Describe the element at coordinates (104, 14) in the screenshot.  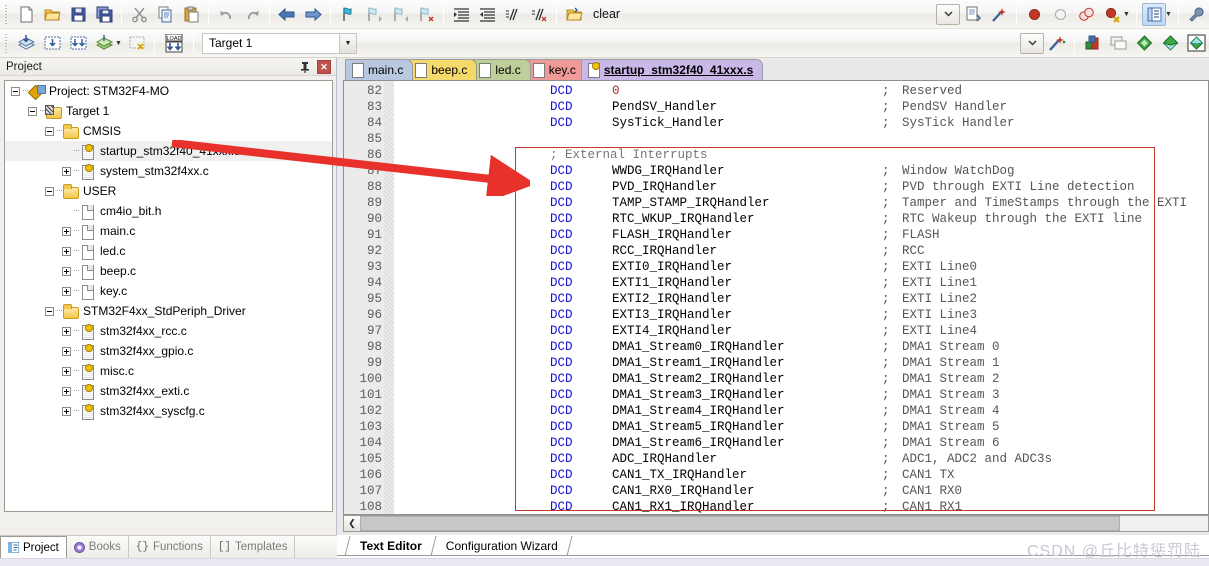
I see `save-all-button` at that location.